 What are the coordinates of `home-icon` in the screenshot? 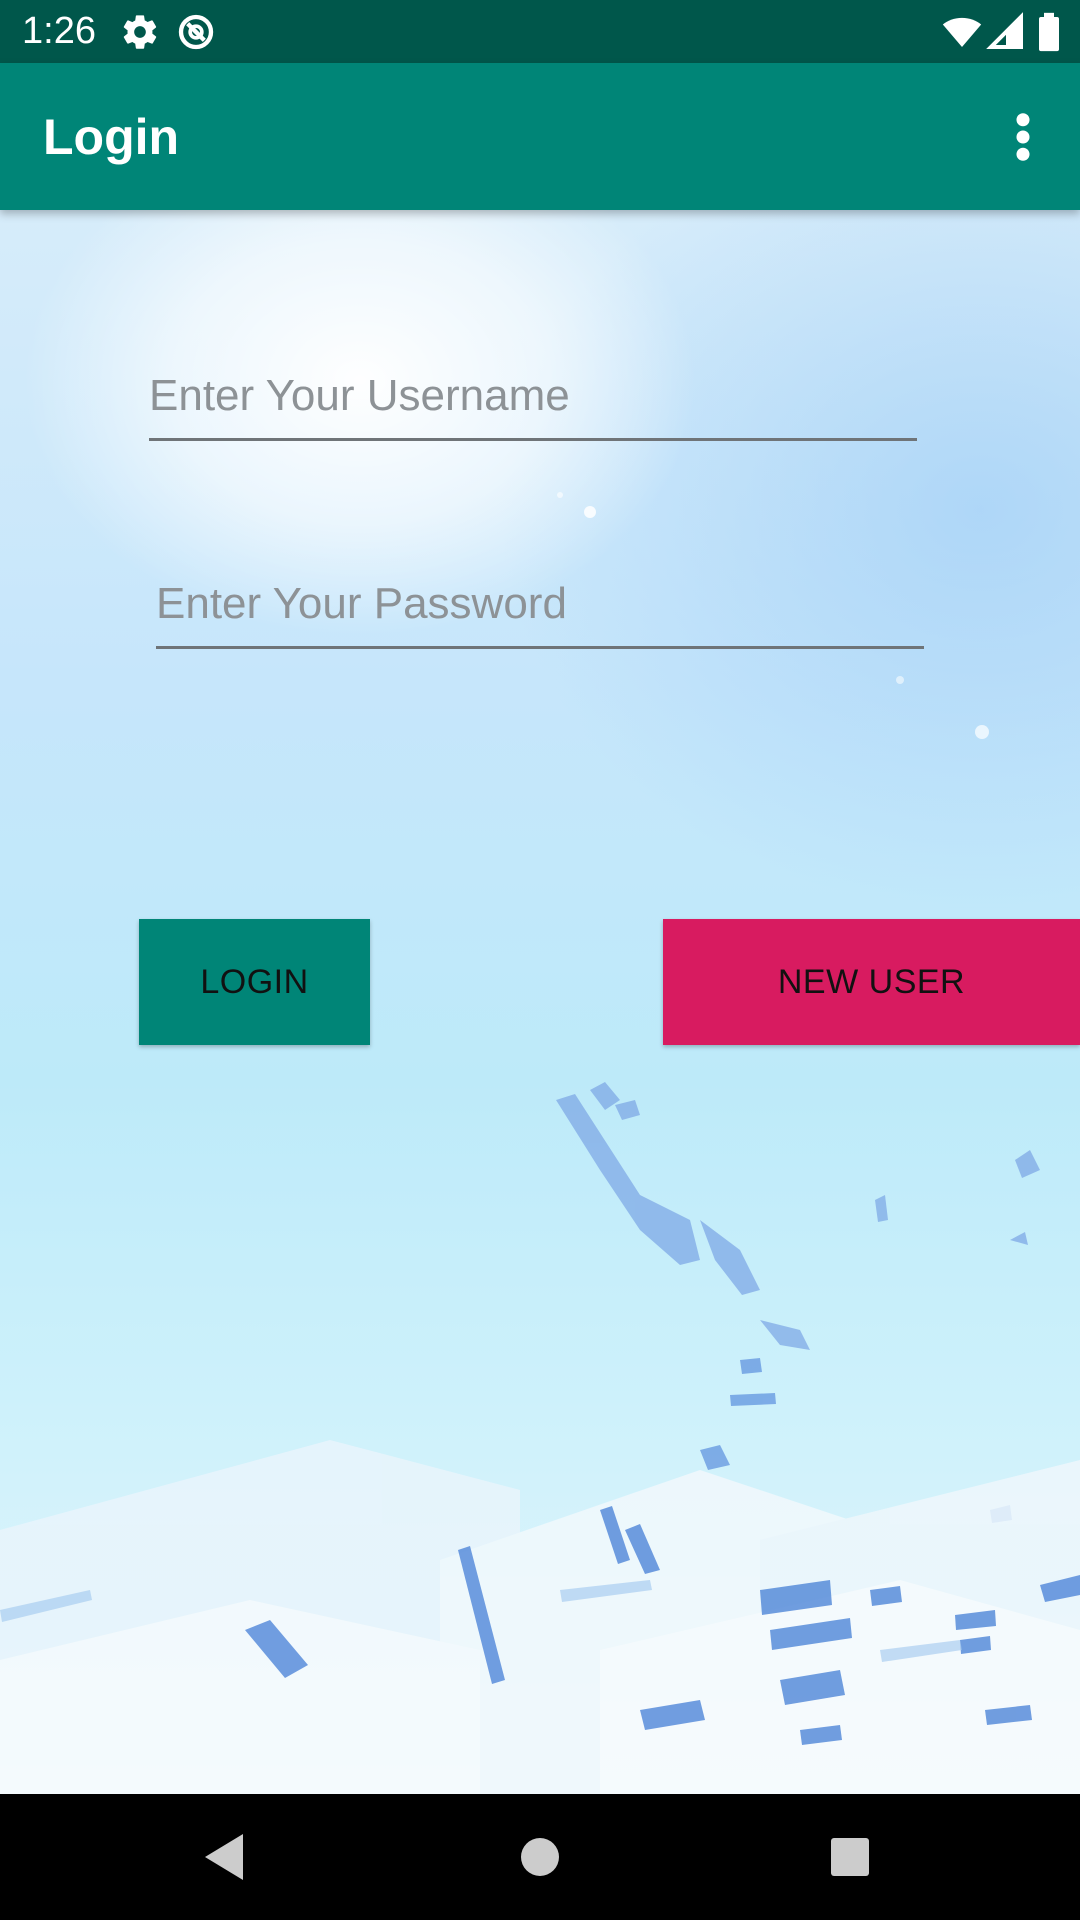 It's located at (540, 1857).